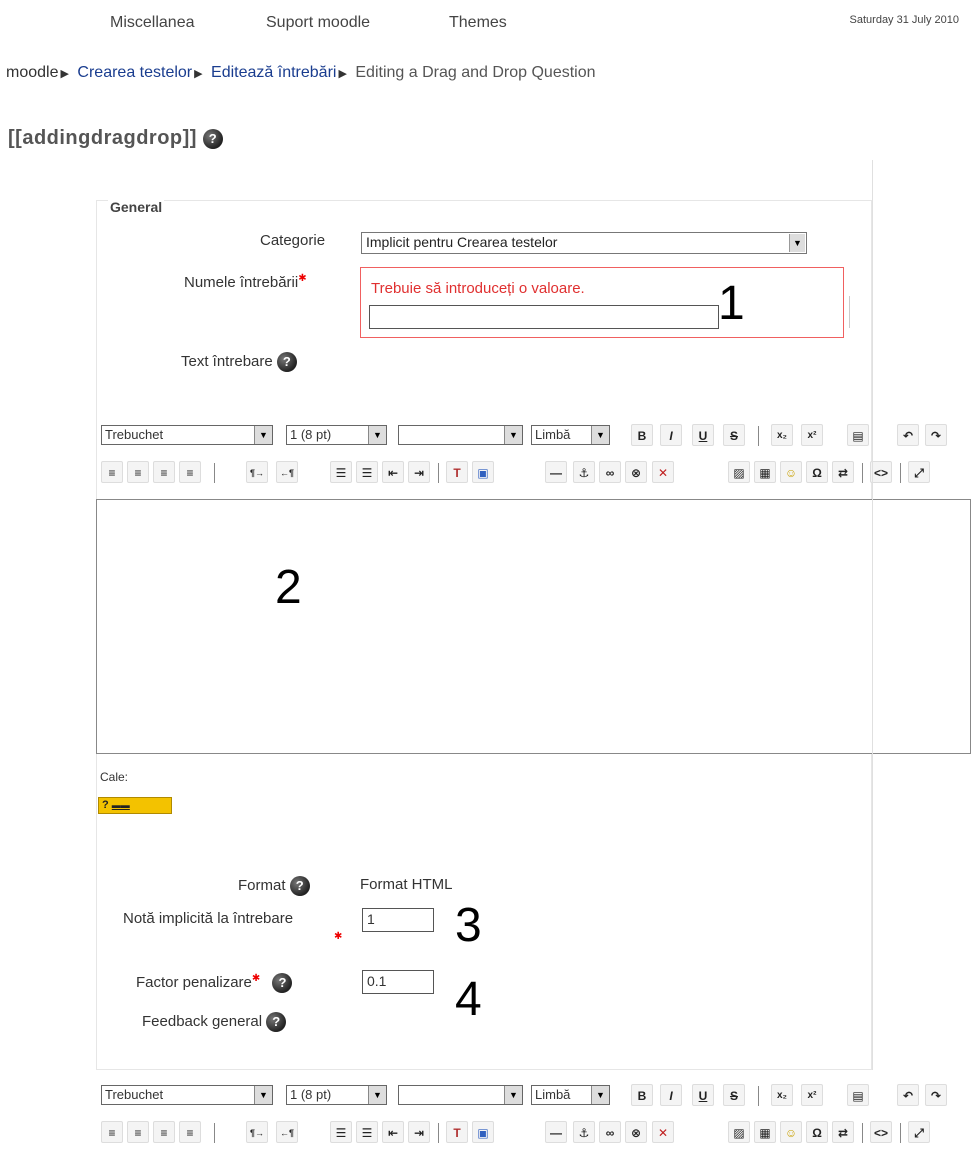  Describe the element at coordinates (642, 1095) in the screenshot. I see `feedback-bold-button: B` at that location.